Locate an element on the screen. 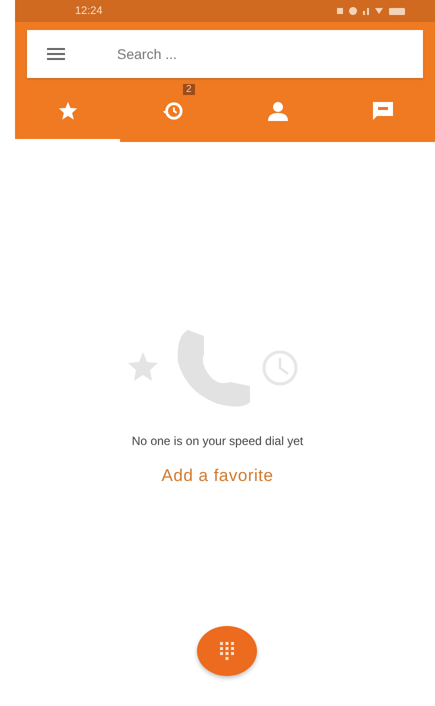 This screenshot has height=706, width=435. message-icon is located at coordinates (383, 110).